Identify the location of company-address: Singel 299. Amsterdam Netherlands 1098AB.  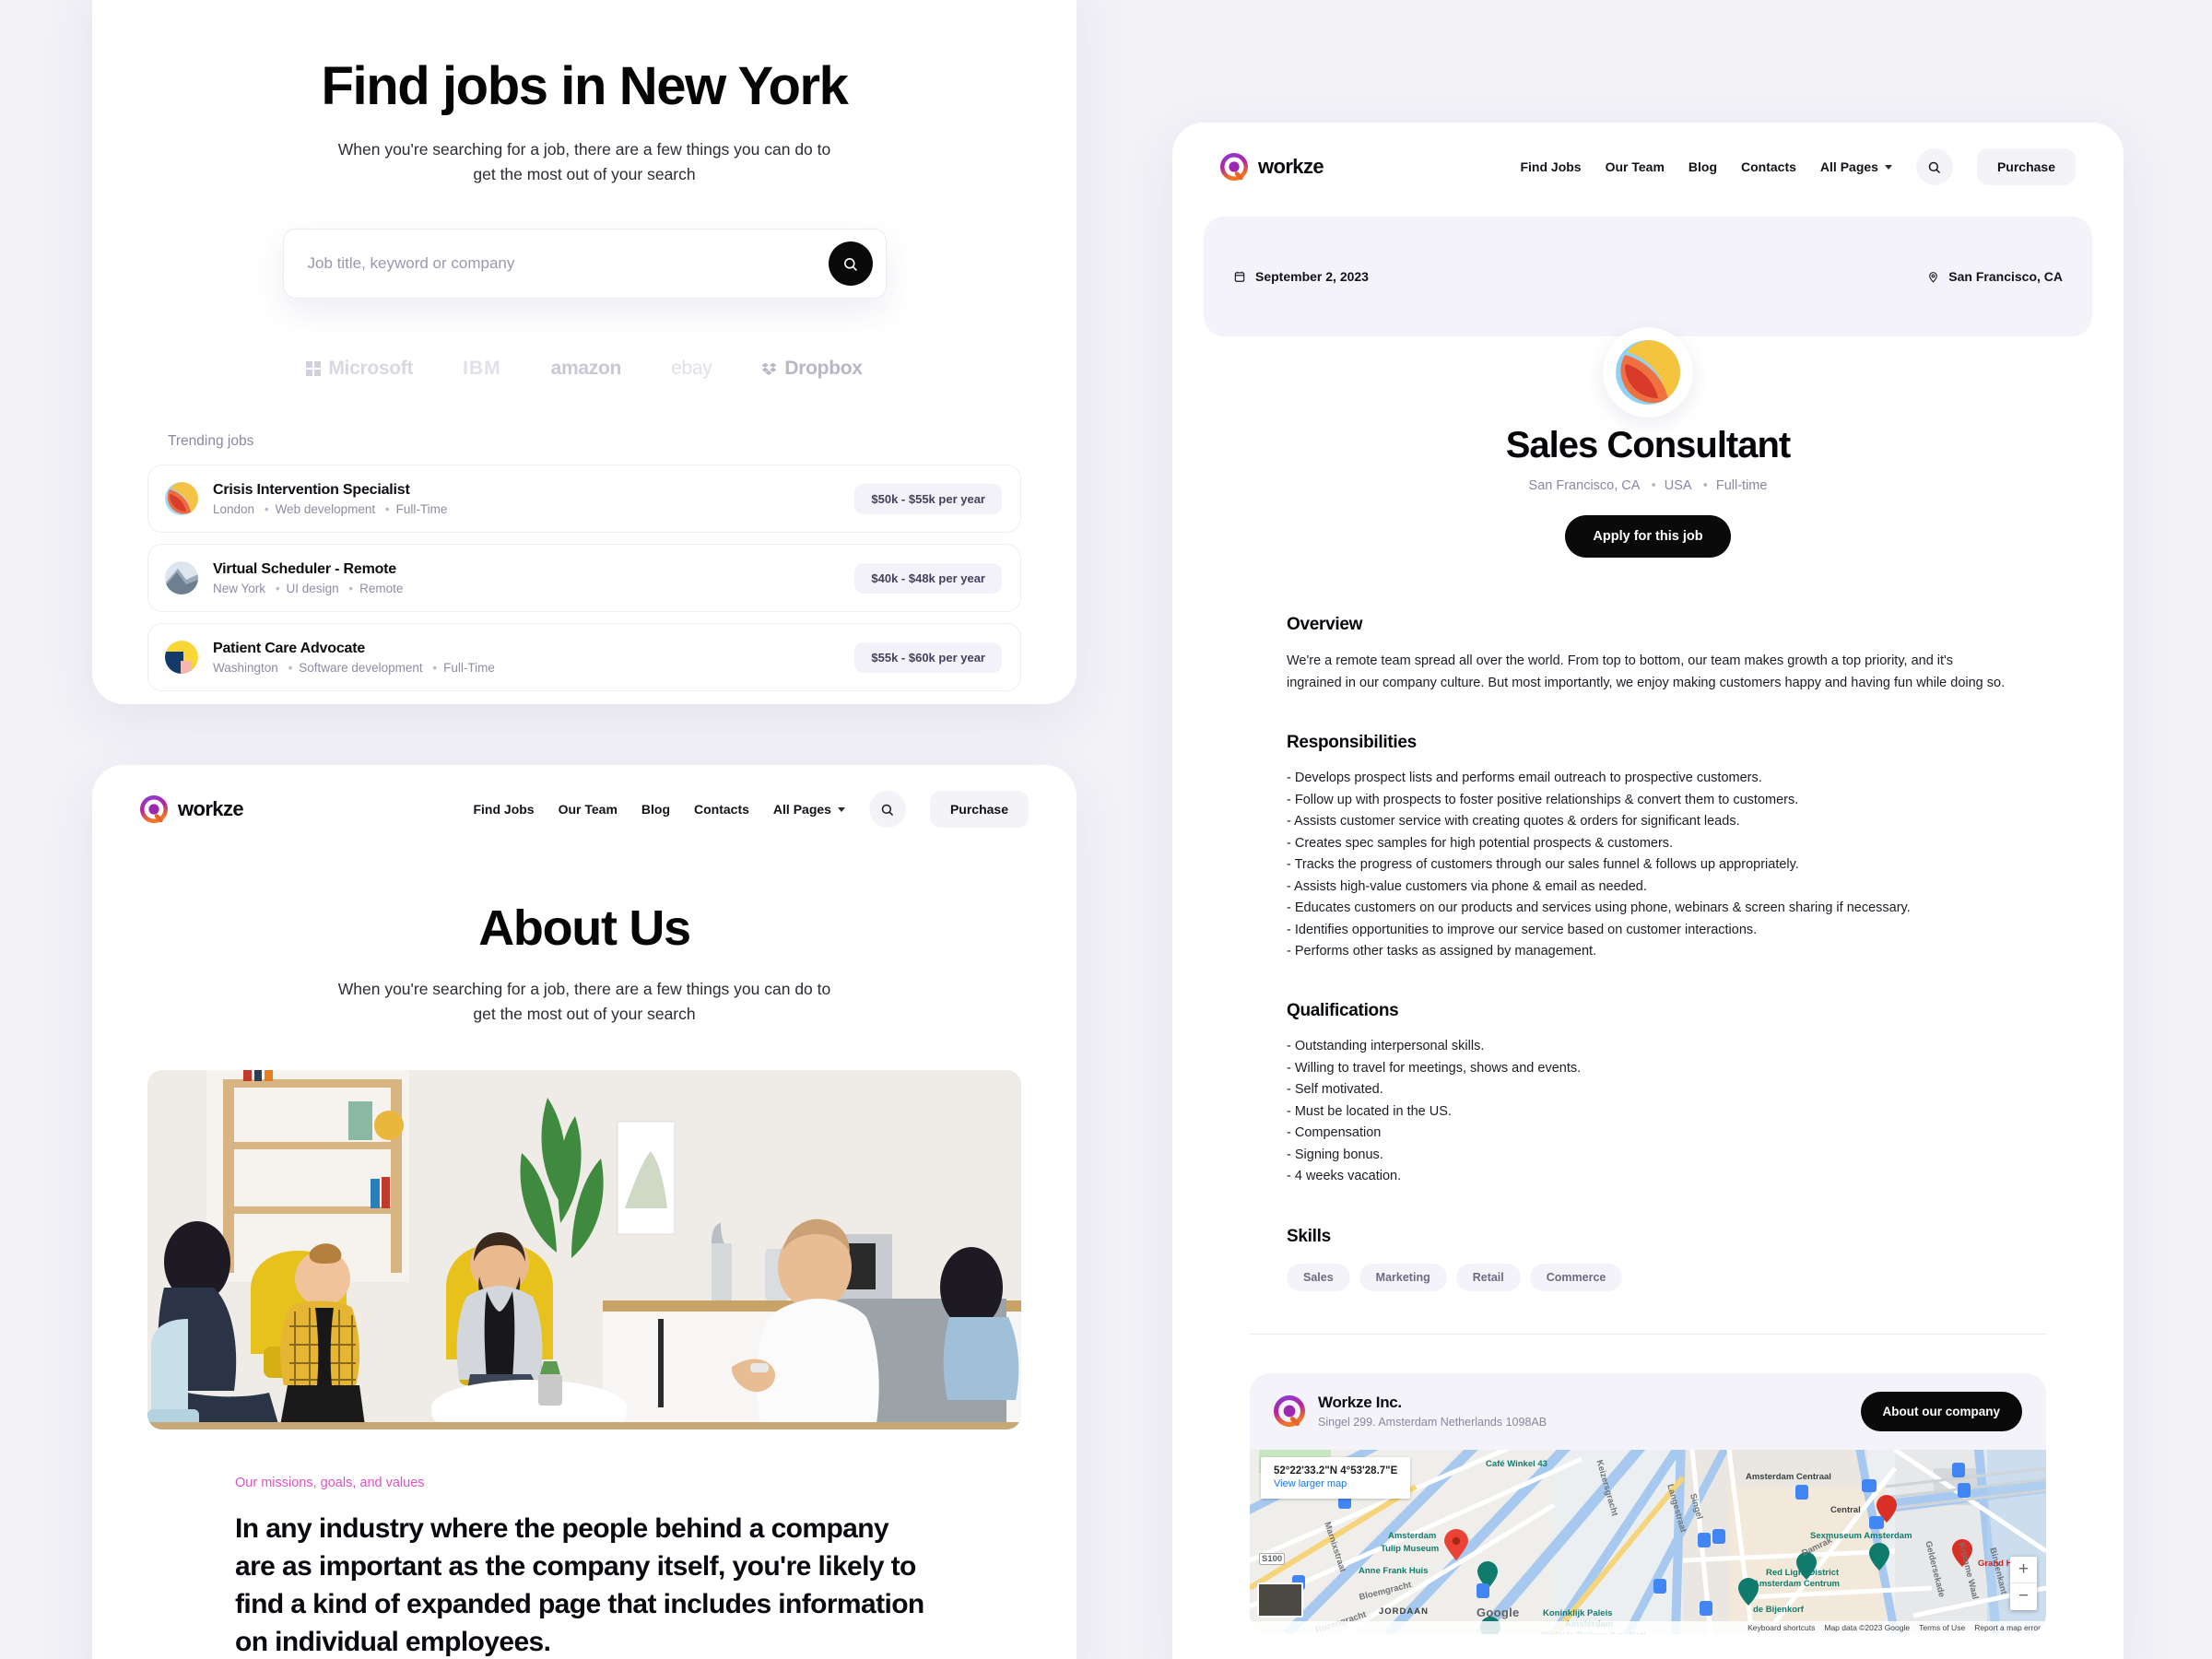
(1432, 1423).